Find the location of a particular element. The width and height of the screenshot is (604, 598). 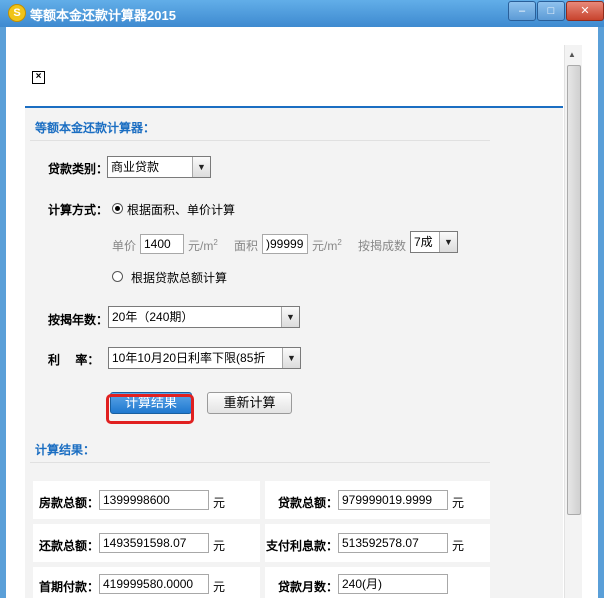

results-divider is located at coordinates (260, 462).